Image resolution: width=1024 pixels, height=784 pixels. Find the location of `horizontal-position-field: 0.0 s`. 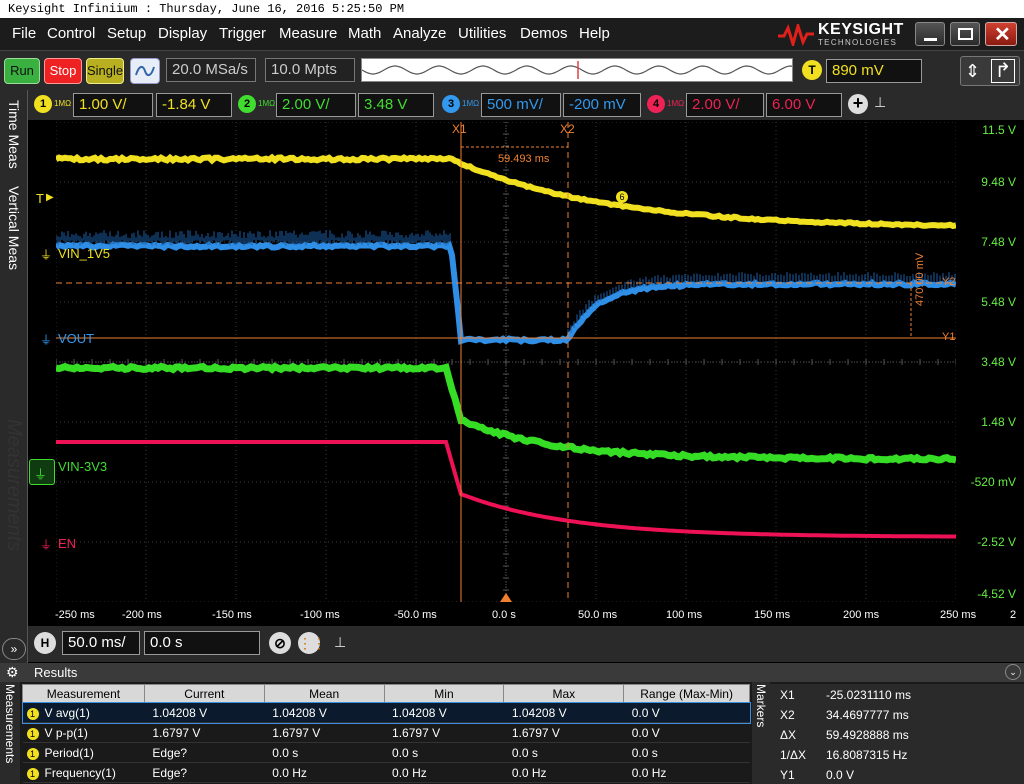

horizontal-position-field: 0.0 s is located at coordinates (202, 643).